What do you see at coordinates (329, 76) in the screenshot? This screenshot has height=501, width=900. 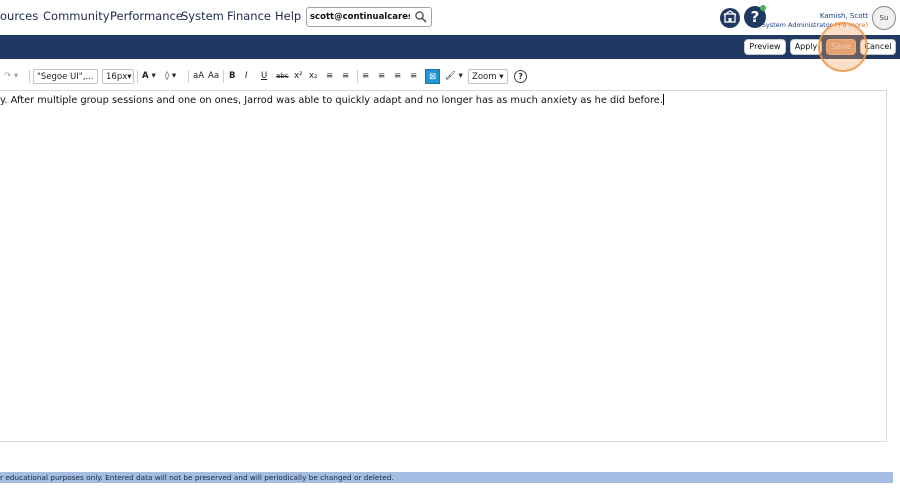 I see `ordered-list-icon: ≡` at bounding box center [329, 76].